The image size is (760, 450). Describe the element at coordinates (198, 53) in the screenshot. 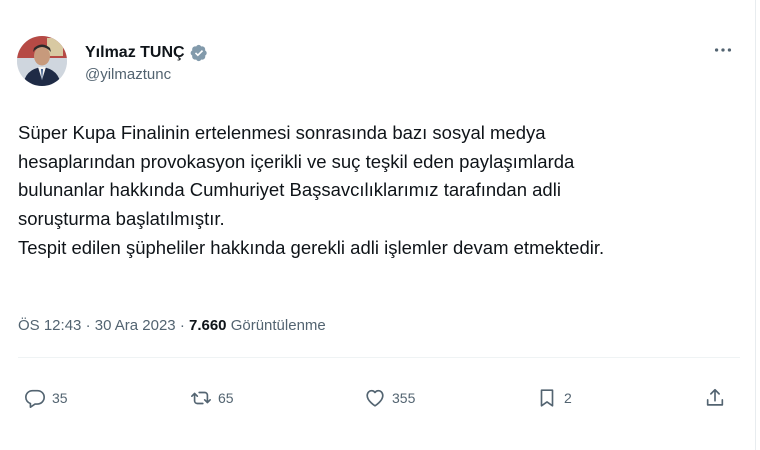

I see `verified-badge-icon` at that location.